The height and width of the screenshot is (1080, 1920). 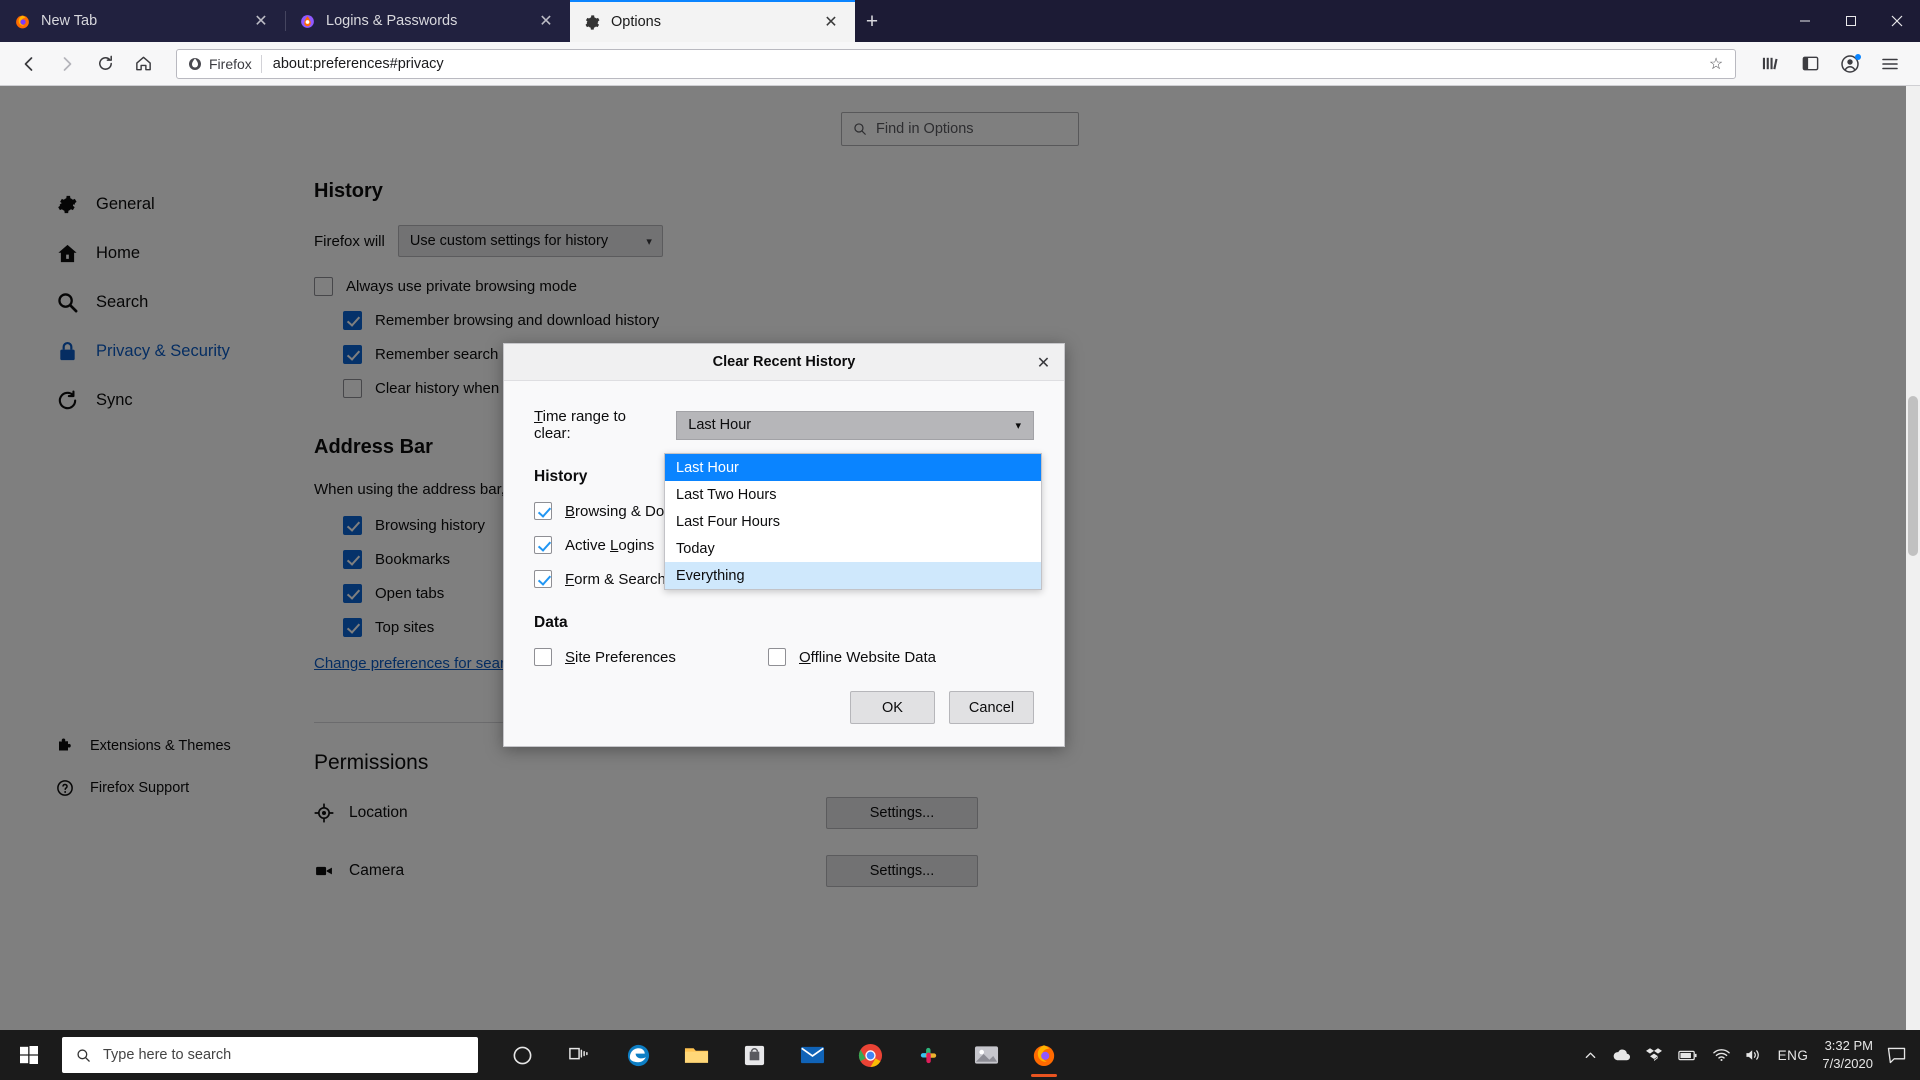 What do you see at coordinates (853, 548) in the screenshot?
I see `dropdown-option-today: Today` at bounding box center [853, 548].